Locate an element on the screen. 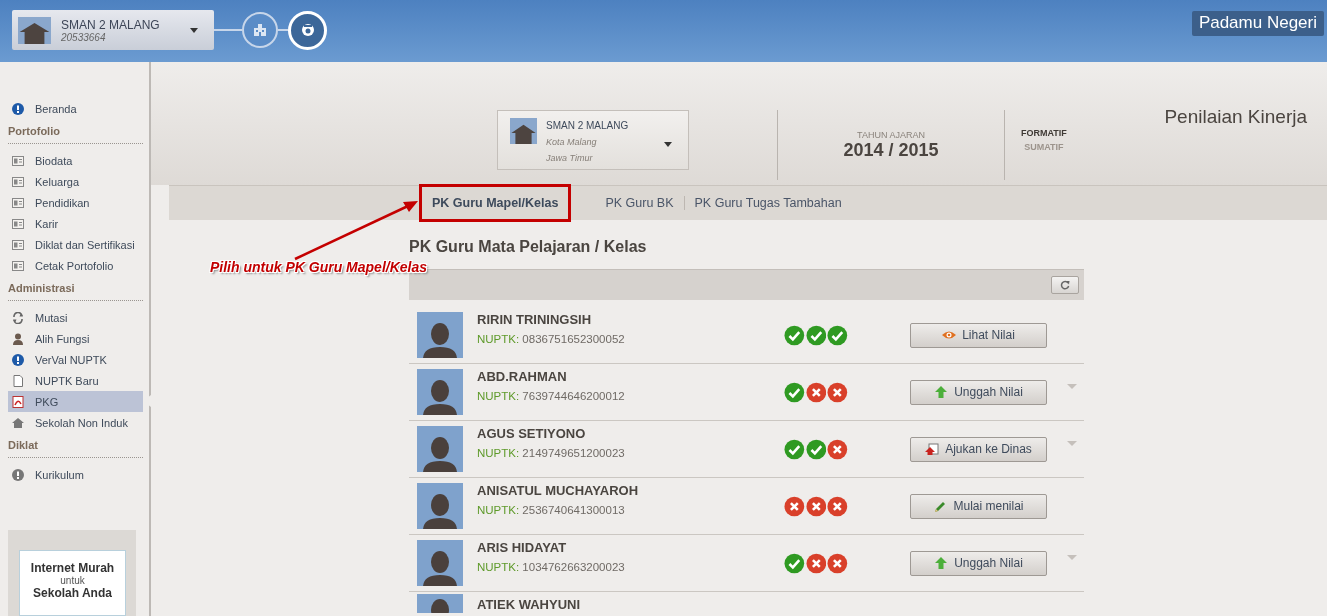 This screenshot has height=616, width=1327. pencil-icon is located at coordinates (940, 506).